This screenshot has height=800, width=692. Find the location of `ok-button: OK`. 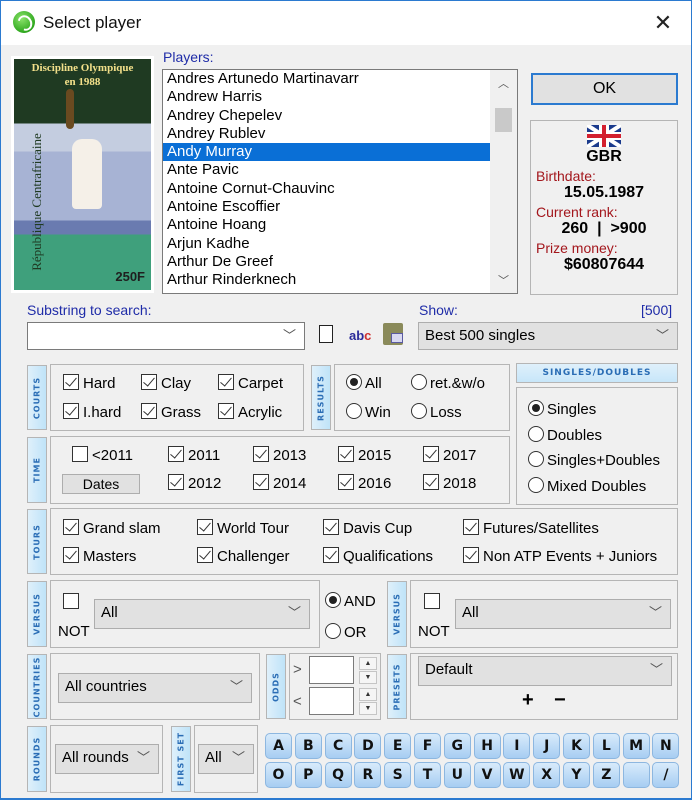

ok-button: OK is located at coordinates (604, 89).